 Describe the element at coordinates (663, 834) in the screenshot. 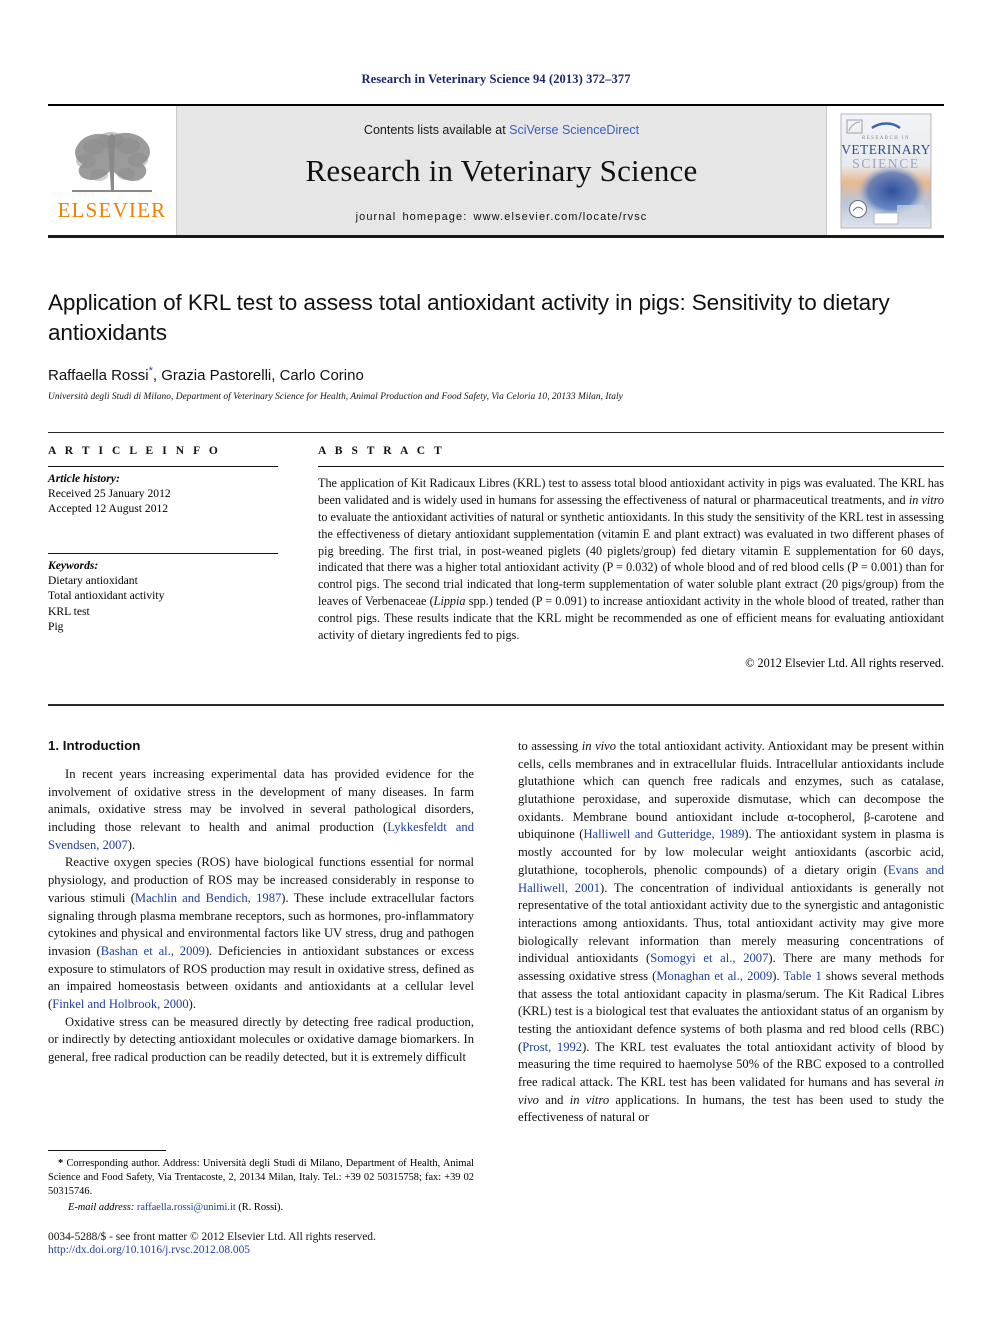

I see `citation-link: Halliwell and Gutteridge, 1989` at that location.